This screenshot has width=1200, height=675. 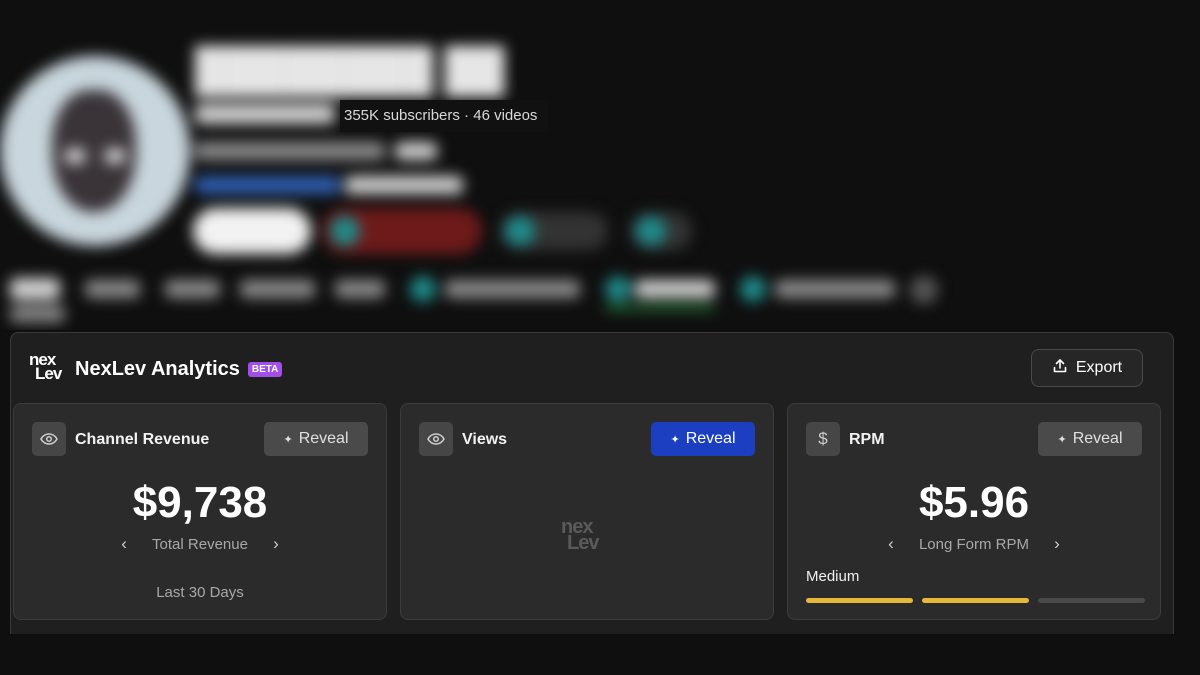 What do you see at coordinates (823, 439) in the screenshot?
I see `dollar-icon: $` at bounding box center [823, 439].